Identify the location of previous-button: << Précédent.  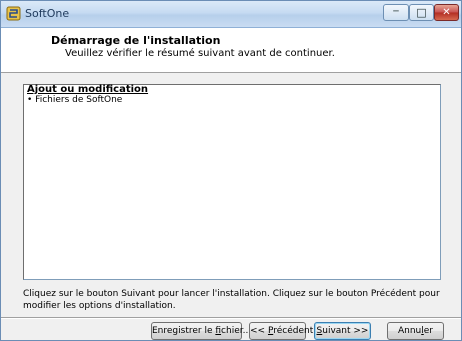
(281, 331).